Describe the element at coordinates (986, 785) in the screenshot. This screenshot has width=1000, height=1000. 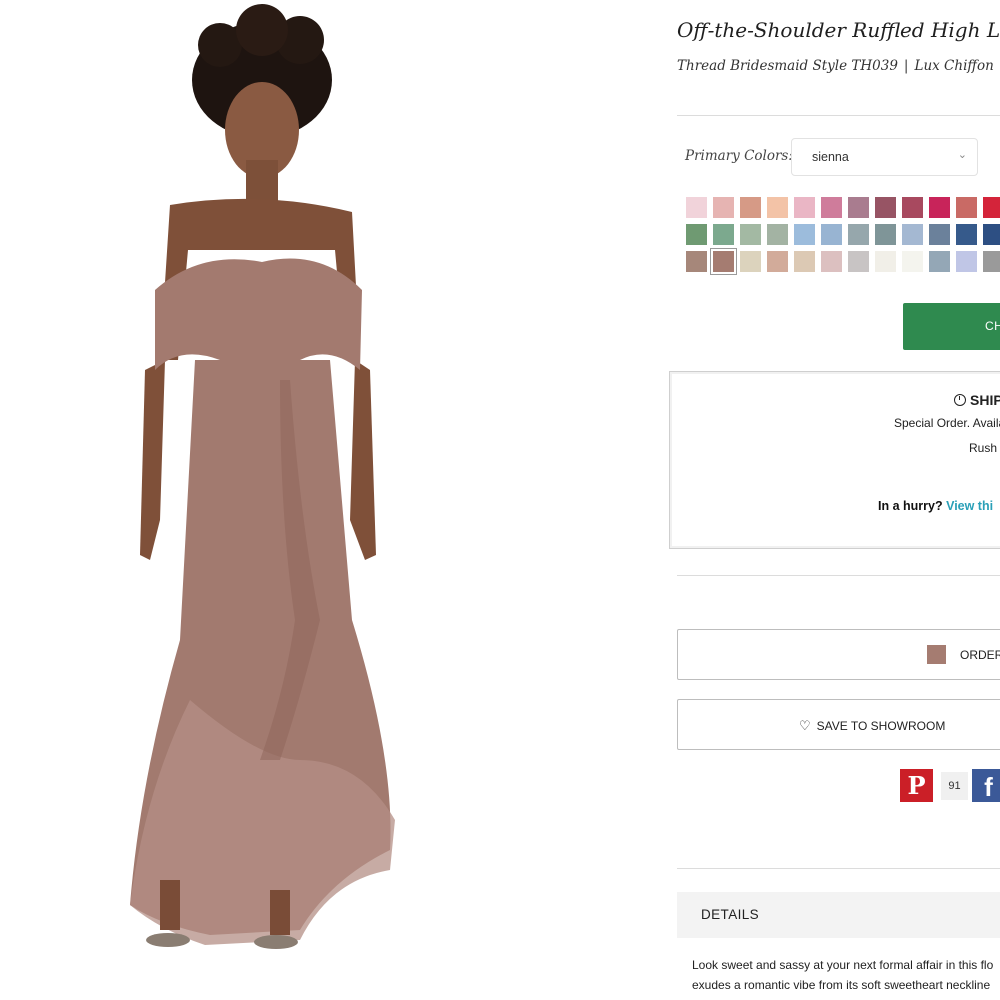
I see `facebook-icon: f` at that location.